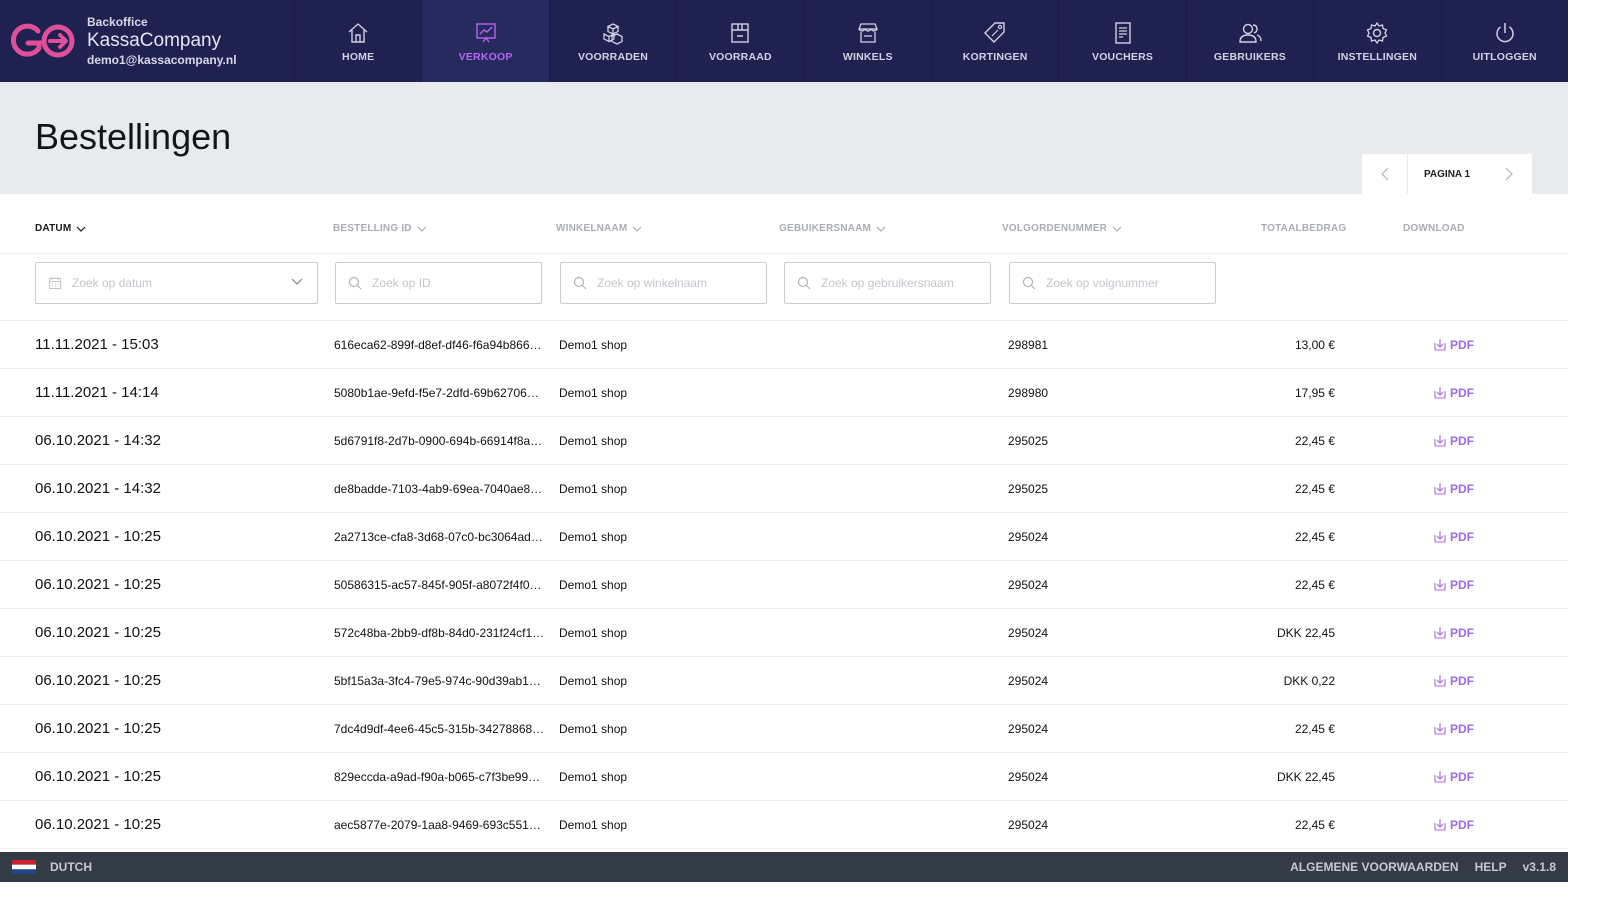  Describe the element at coordinates (612, 41) in the screenshot. I see `nav-item-voorraden: VOORRADEN` at that location.